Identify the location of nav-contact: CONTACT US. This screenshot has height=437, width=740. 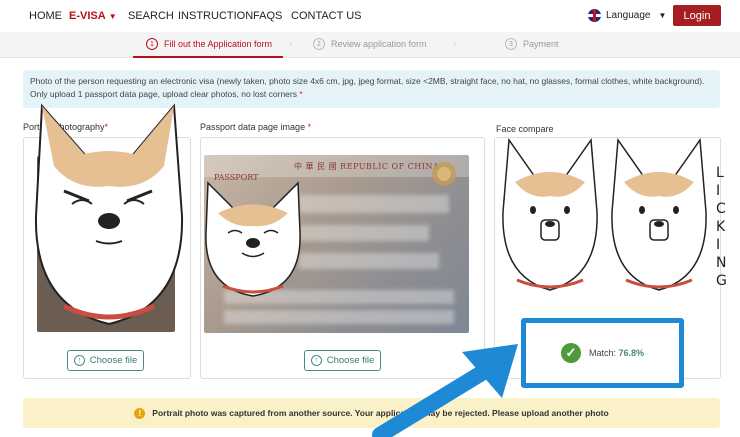
(326, 16).